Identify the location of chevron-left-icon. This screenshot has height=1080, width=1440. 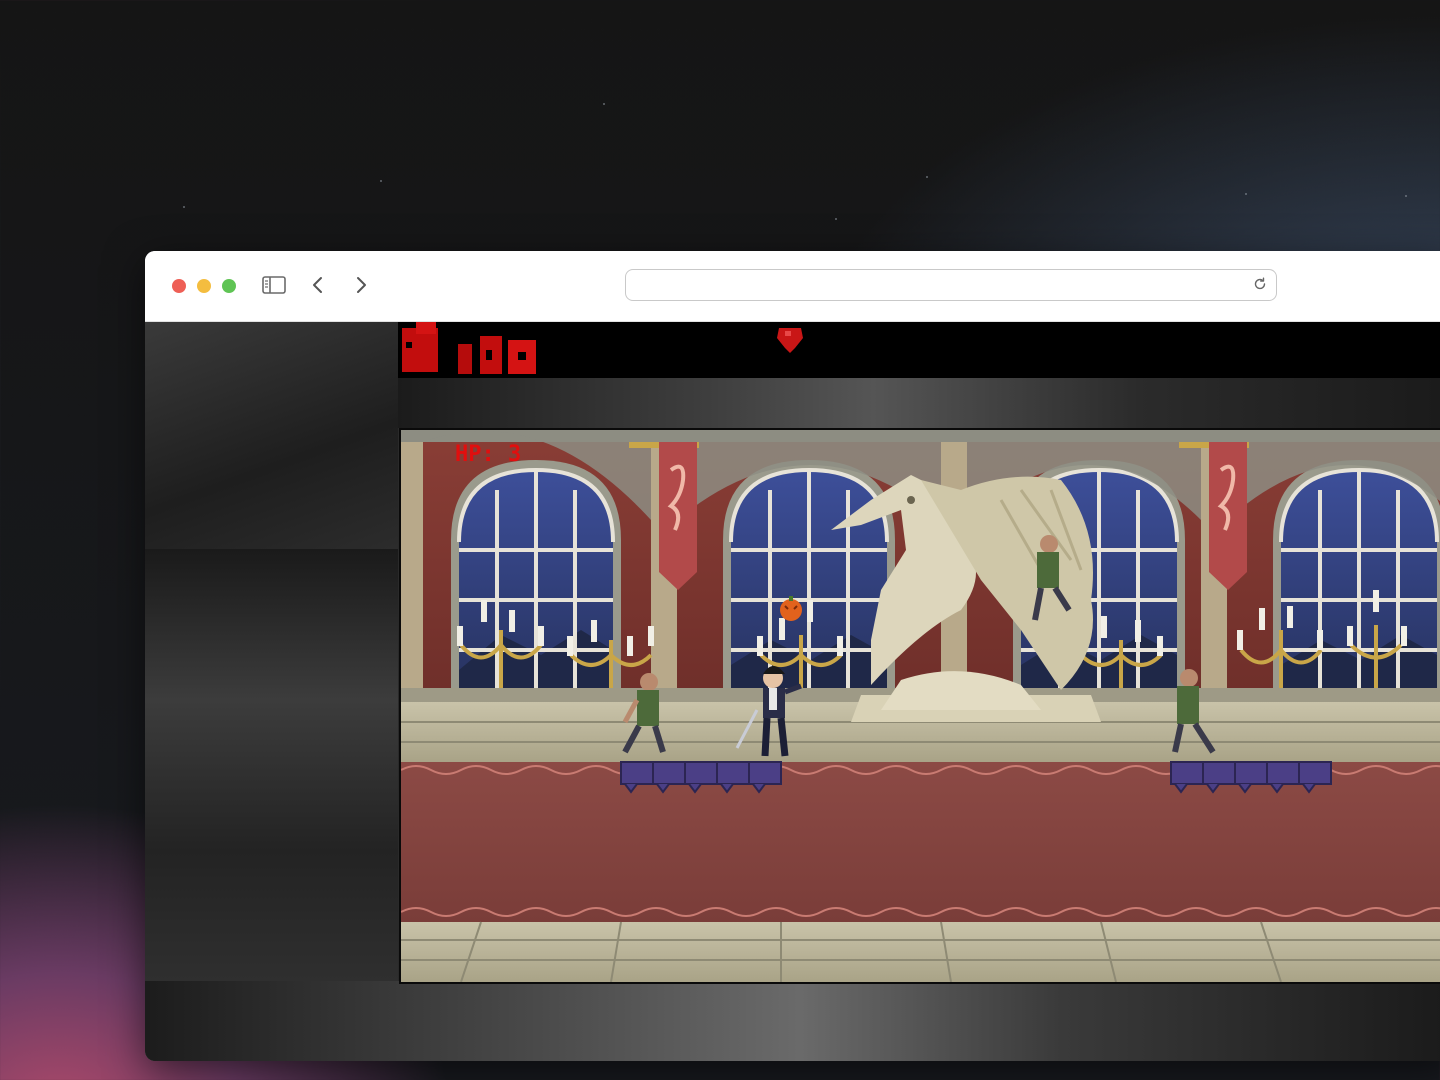
(317, 285).